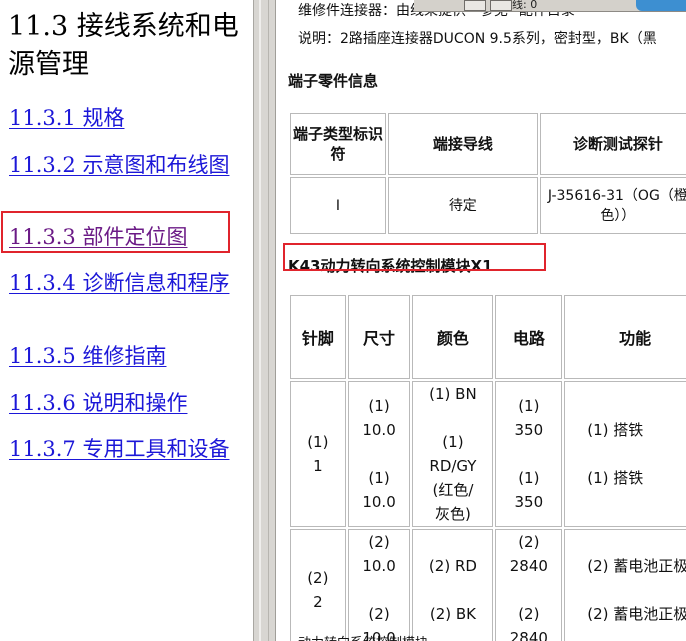  What do you see at coordinates (379, 454) in the screenshot?
I see `table-cell: (1) 10.0 (1) 10.0` at bounding box center [379, 454].